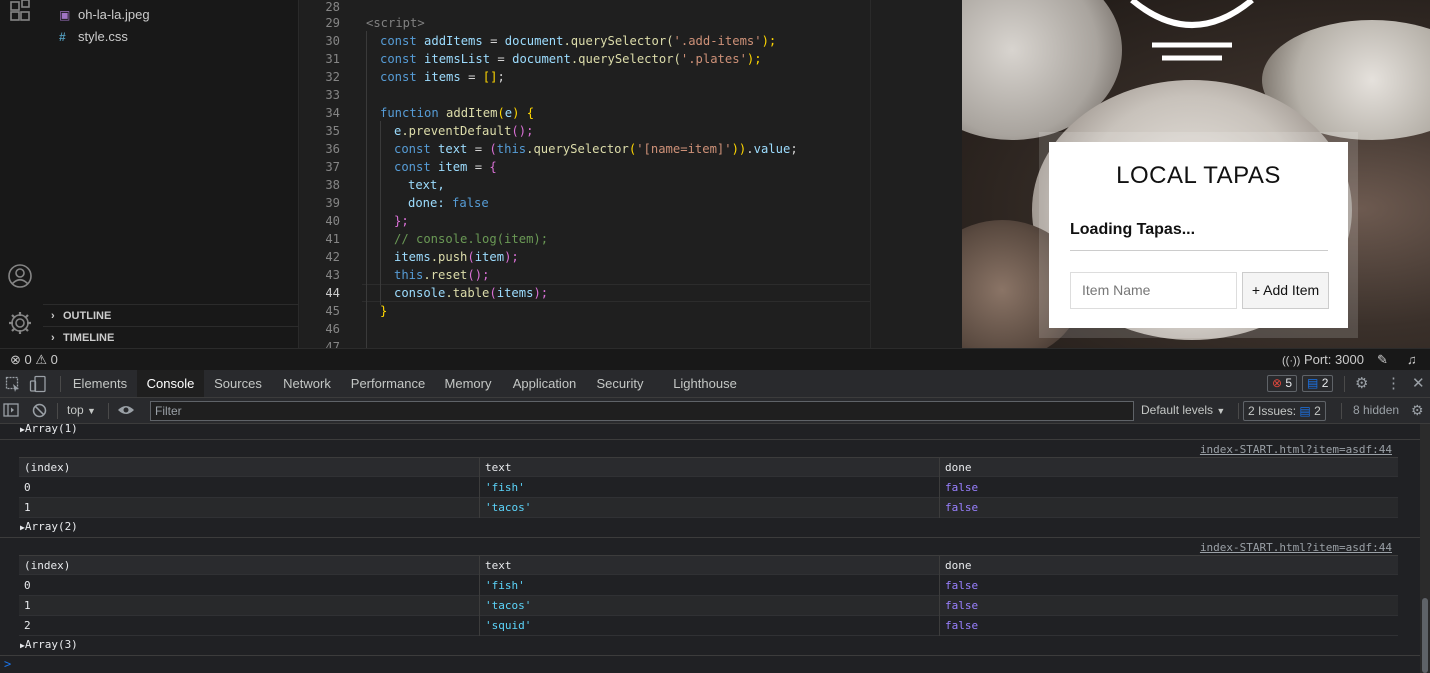 The height and width of the screenshot is (673, 1430). What do you see at coordinates (38, 384) in the screenshot?
I see `device-toolbar-icon` at bounding box center [38, 384].